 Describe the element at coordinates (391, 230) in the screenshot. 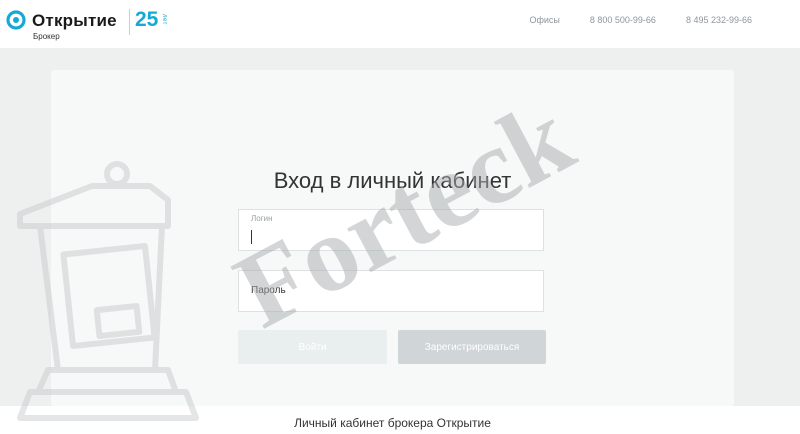

I see `login-field: Логин` at that location.